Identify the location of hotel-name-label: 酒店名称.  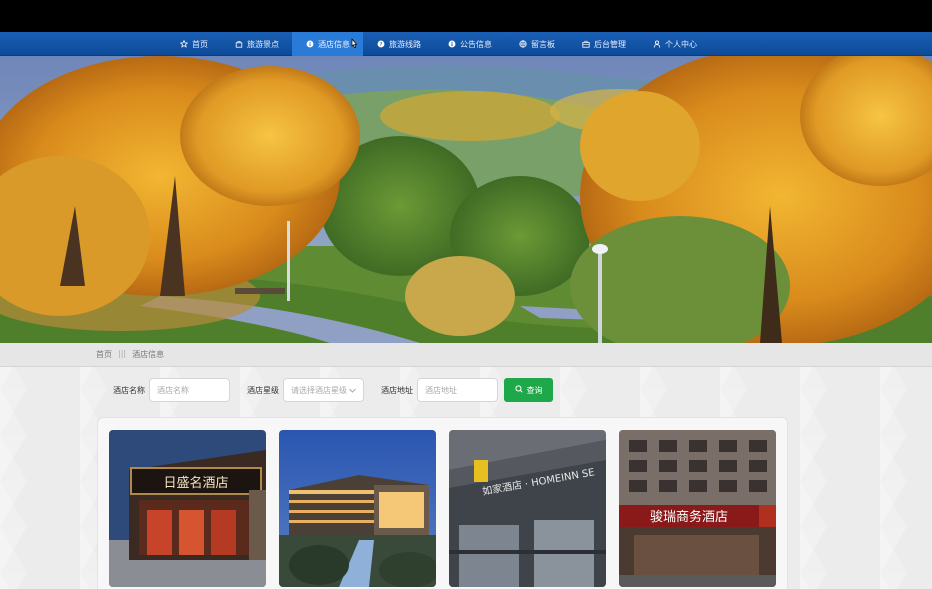
(129, 390).